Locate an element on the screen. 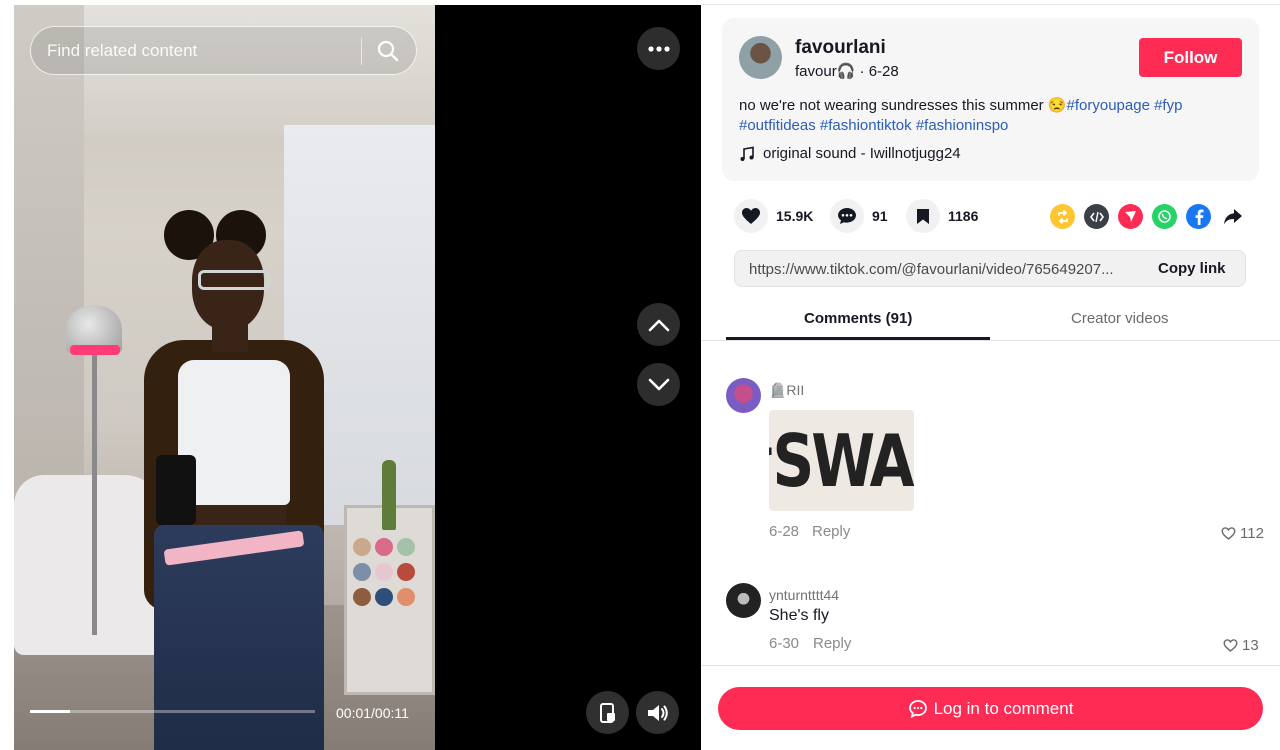 This screenshot has width=1280, height=750. sound-link: original sound - Iwillnotjugg24 is located at coordinates (850, 153).